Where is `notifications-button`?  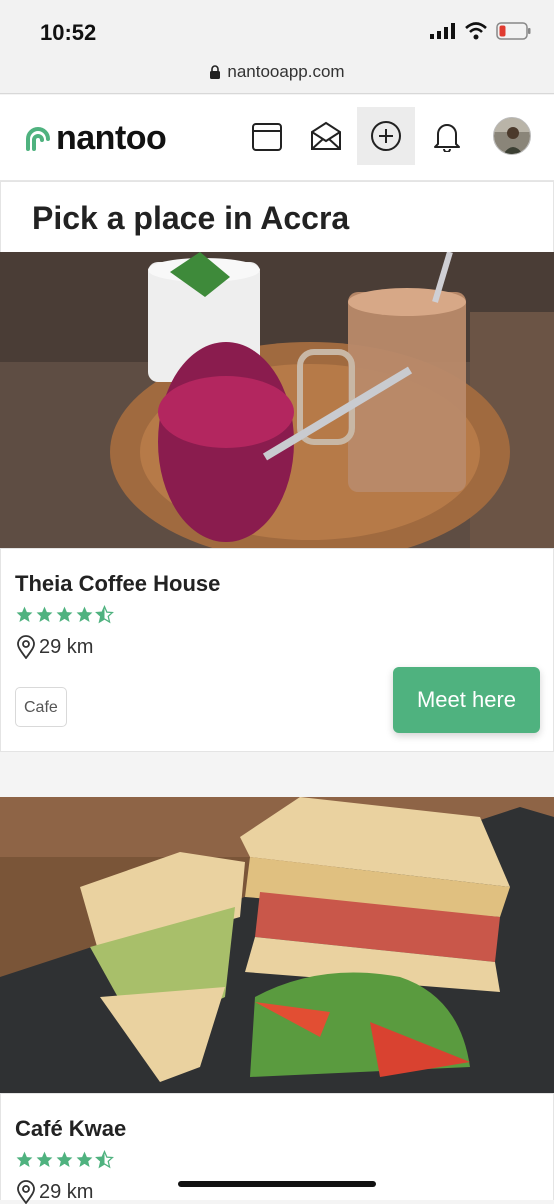 notifications-button is located at coordinates (447, 136).